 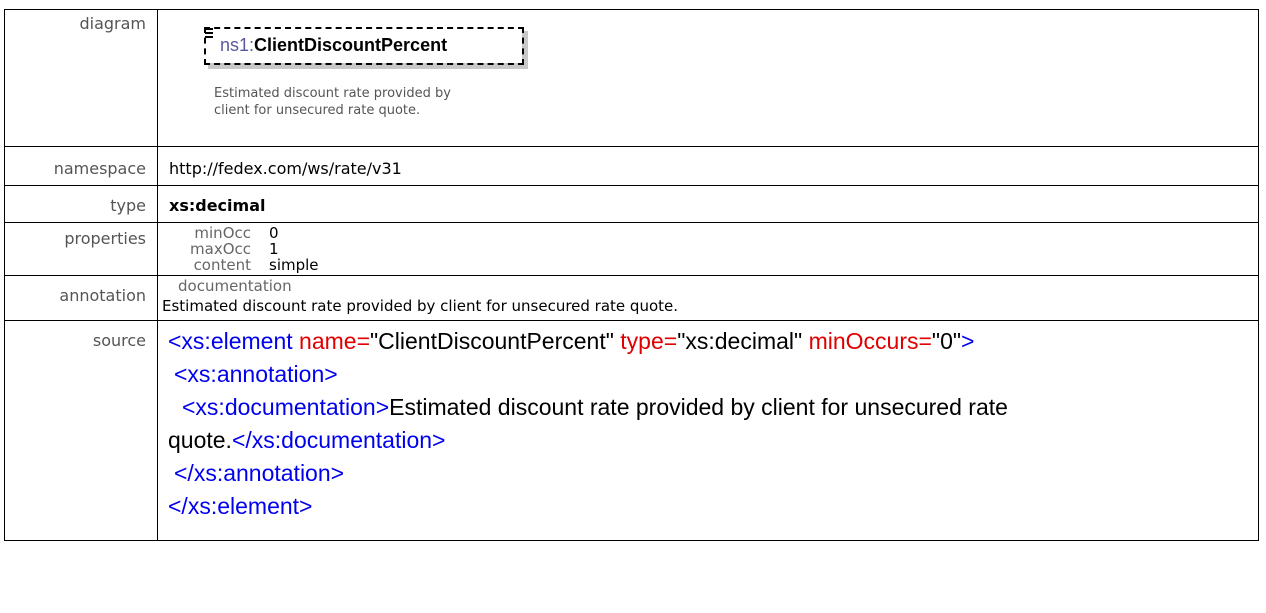 I want to click on property-value: 1, so click(x=274, y=249).